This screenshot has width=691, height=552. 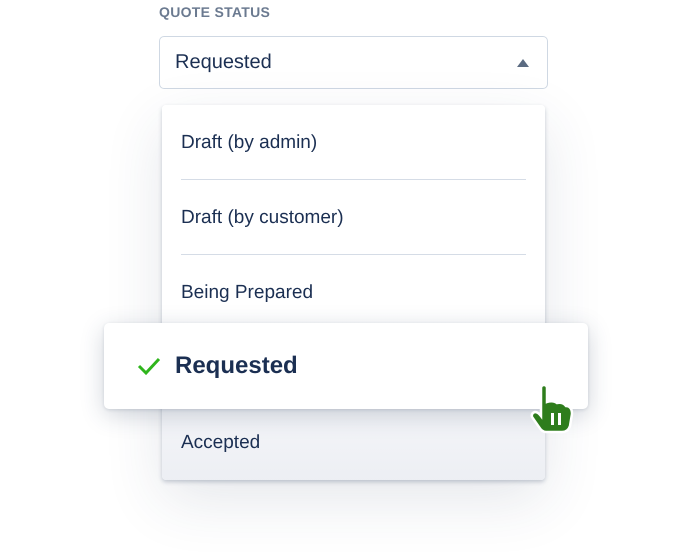 I want to click on dropdown-option: Draft (by admin), so click(x=353, y=142).